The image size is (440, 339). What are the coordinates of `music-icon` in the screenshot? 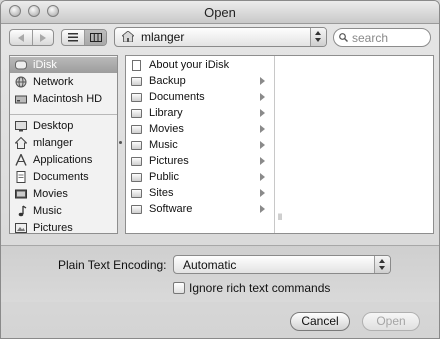 It's located at (21, 211).